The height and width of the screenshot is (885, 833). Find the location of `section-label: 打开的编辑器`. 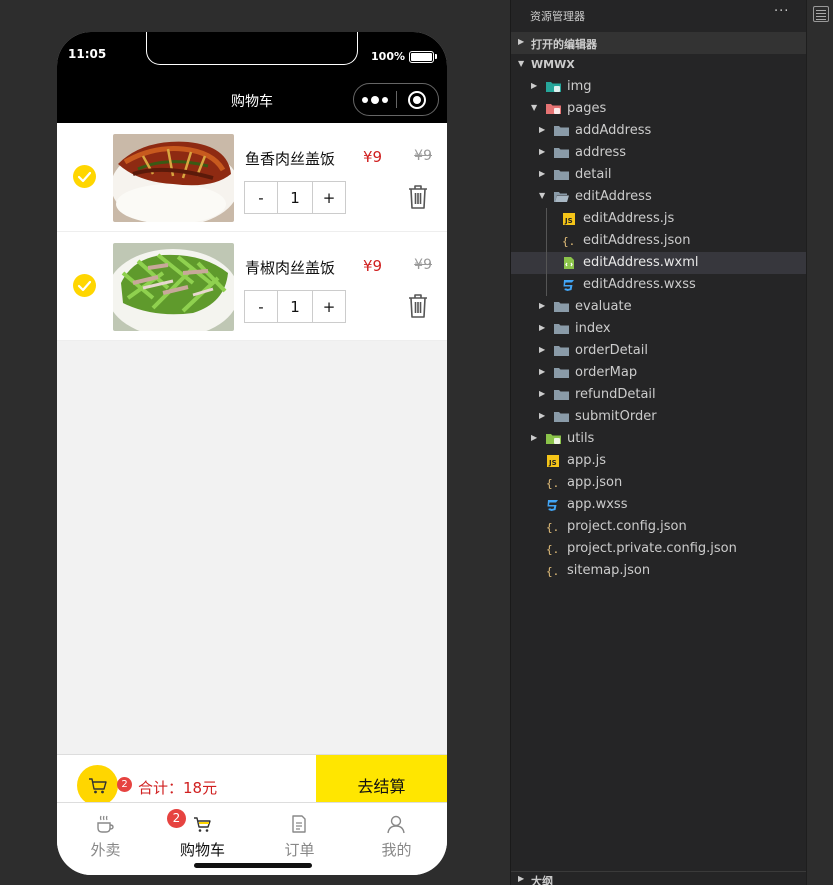

section-label: 打开的编辑器 is located at coordinates (564, 44).